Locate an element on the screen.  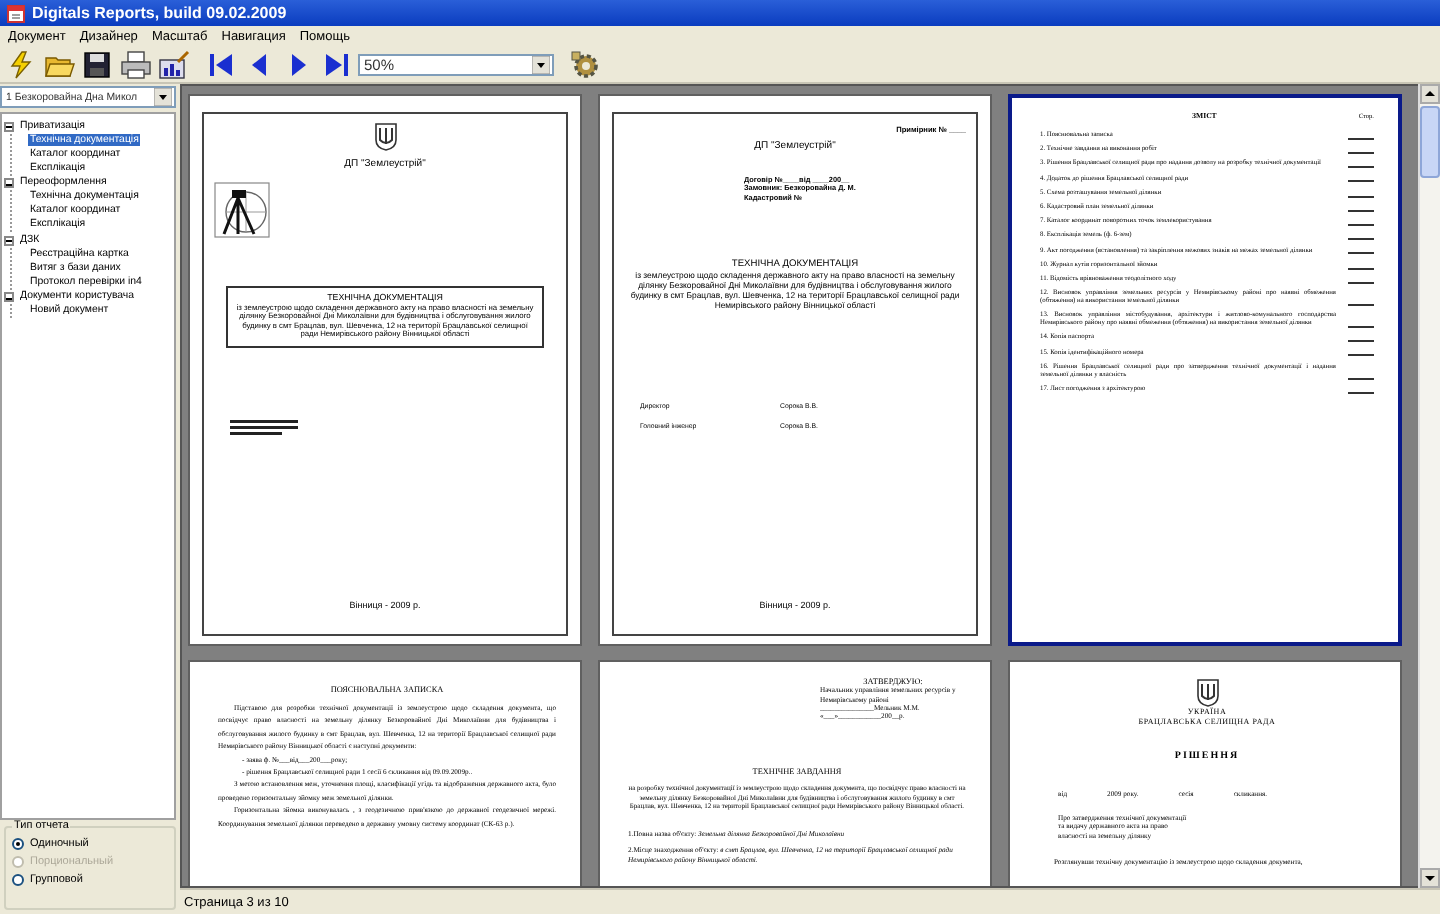
vertical-scrollbar is located at coordinates (1429, 486).